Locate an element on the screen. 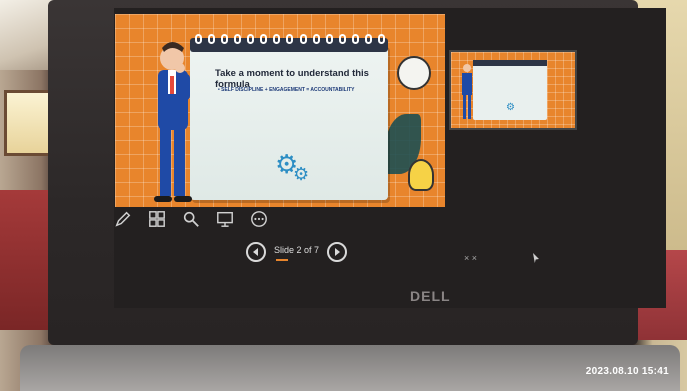  slide-navigation: Slide 2 of 7 is located at coordinates (297, 252).